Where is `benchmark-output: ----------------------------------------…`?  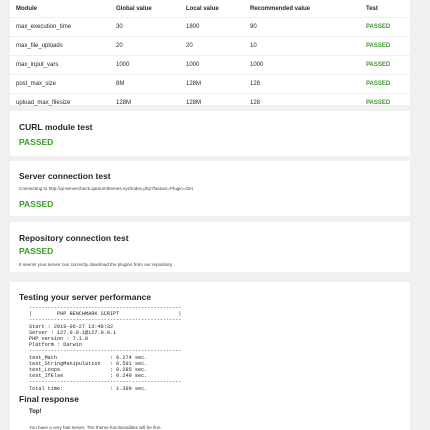
benchmark-output: ----------------------------------------… is located at coordinates (105, 348).